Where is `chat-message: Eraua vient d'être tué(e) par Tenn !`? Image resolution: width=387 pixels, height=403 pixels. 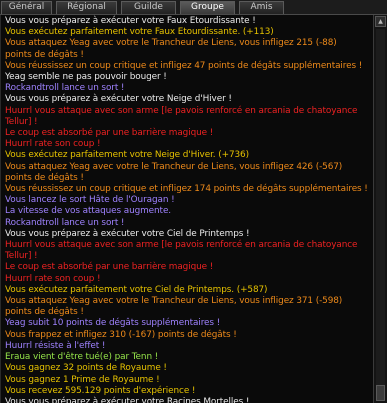 chat-message: Eraua vient d'être tué(e) par Tenn ! is located at coordinates (82, 357).